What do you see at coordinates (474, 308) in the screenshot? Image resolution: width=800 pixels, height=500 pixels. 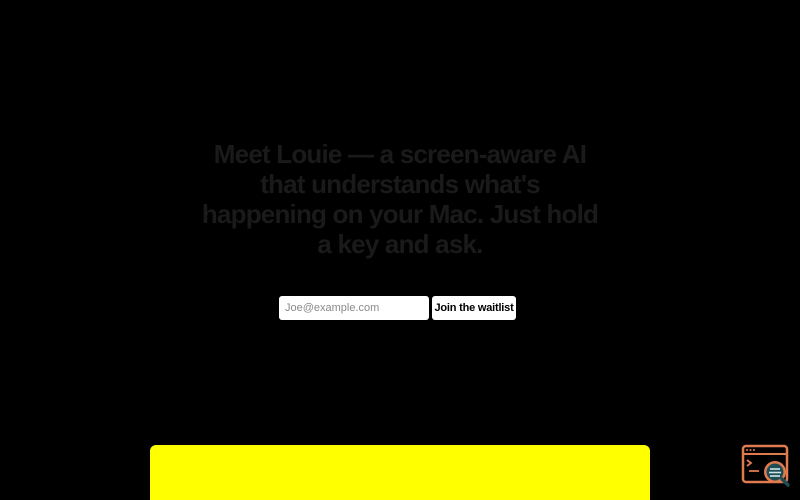 I see `join-waitlist-button: Join the waitlist` at bounding box center [474, 308].